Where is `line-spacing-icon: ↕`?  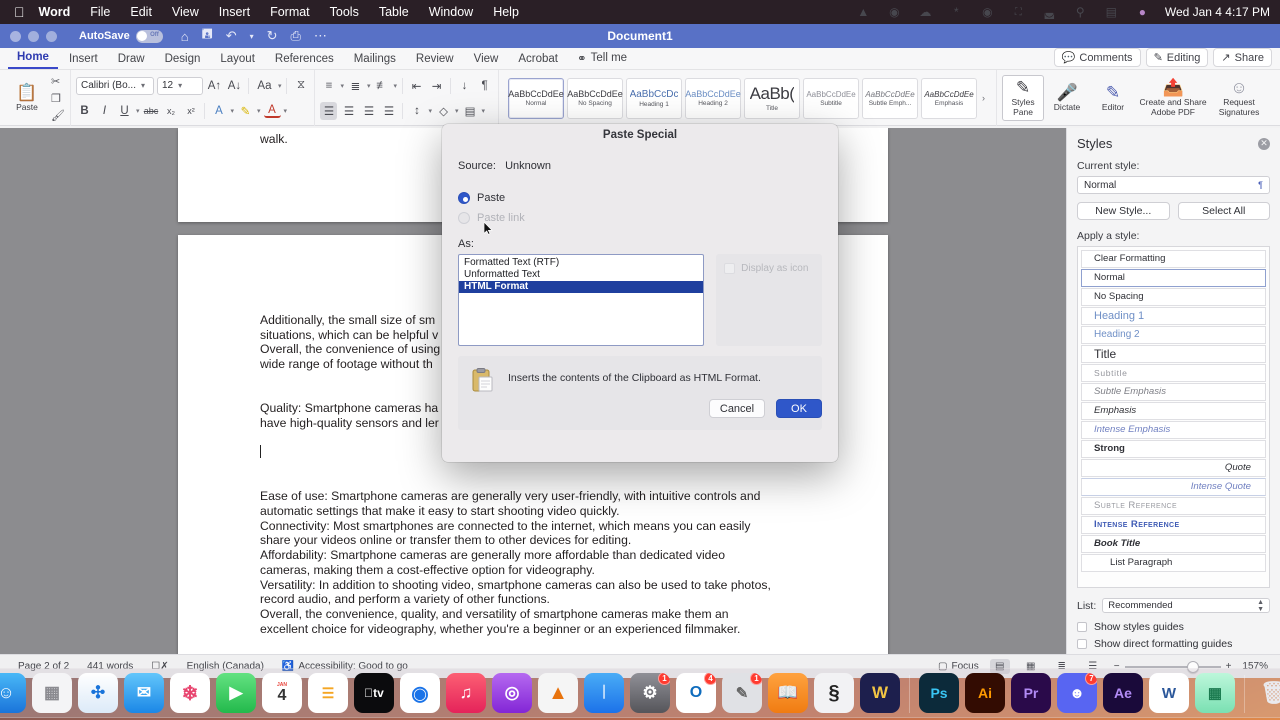 line-spacing-icon: ↕ is located at coordinates (416, 111).